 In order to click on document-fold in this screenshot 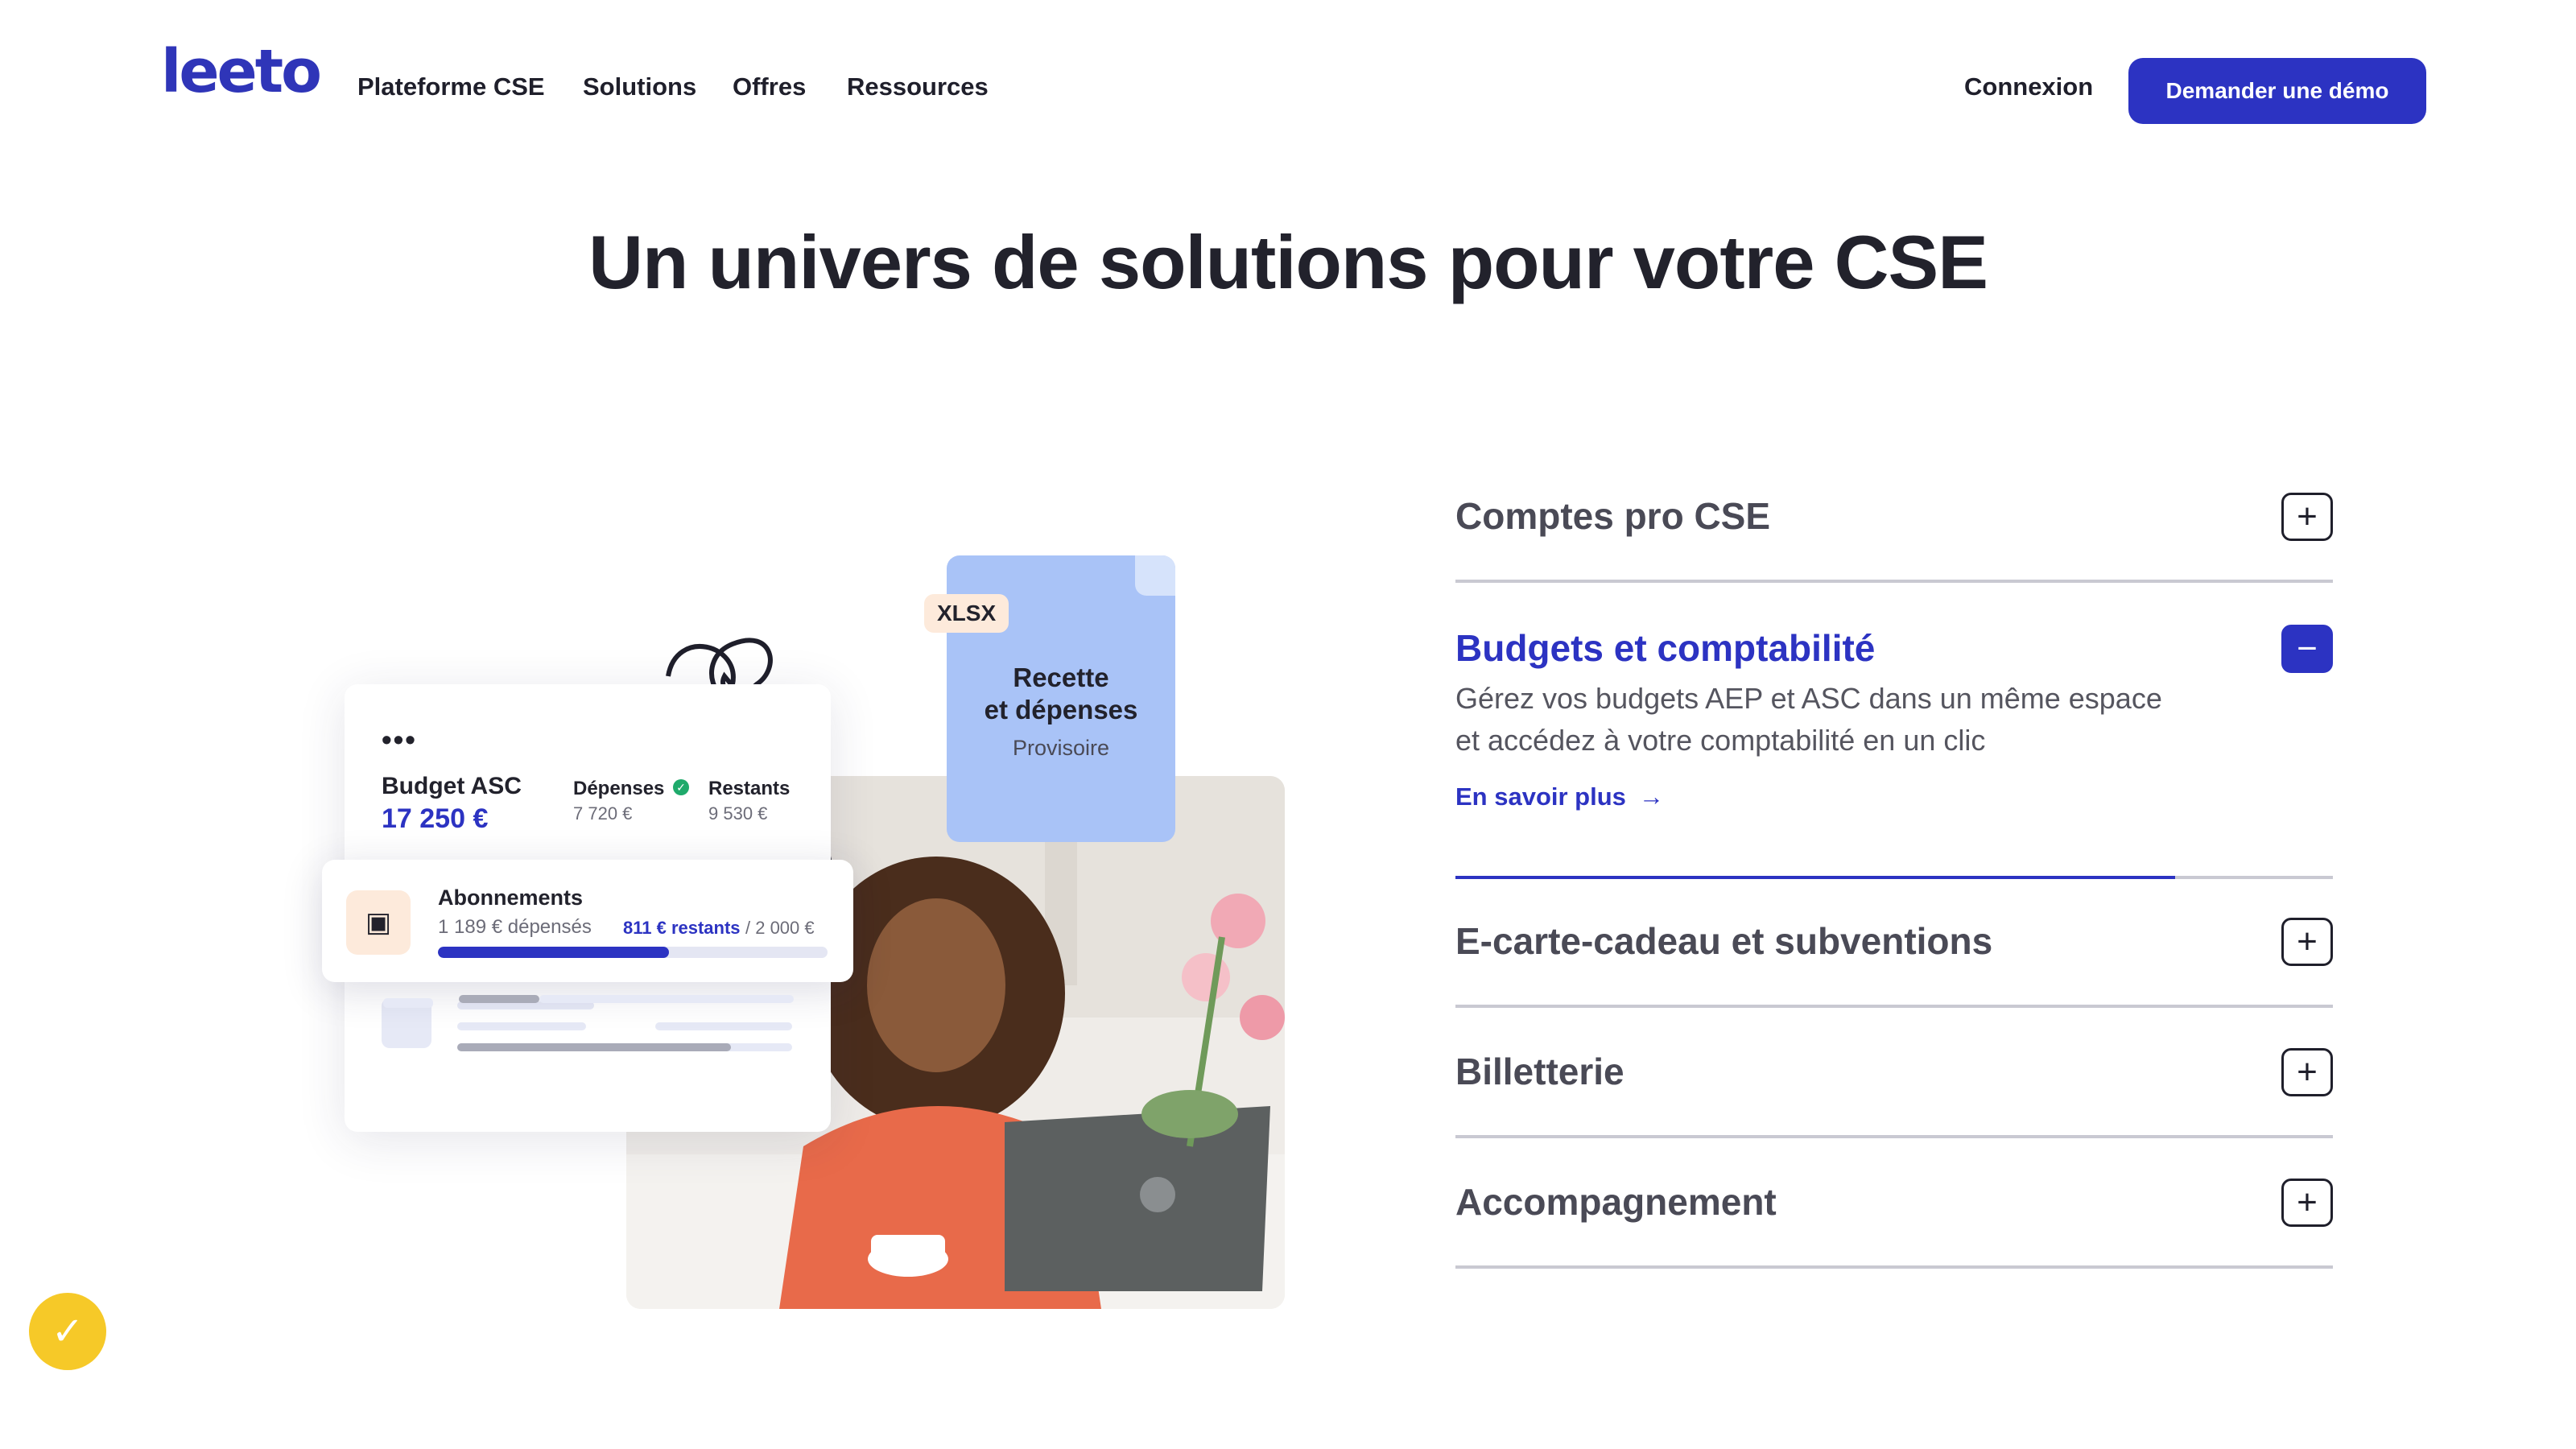, I will do `click(1155, 575)`.